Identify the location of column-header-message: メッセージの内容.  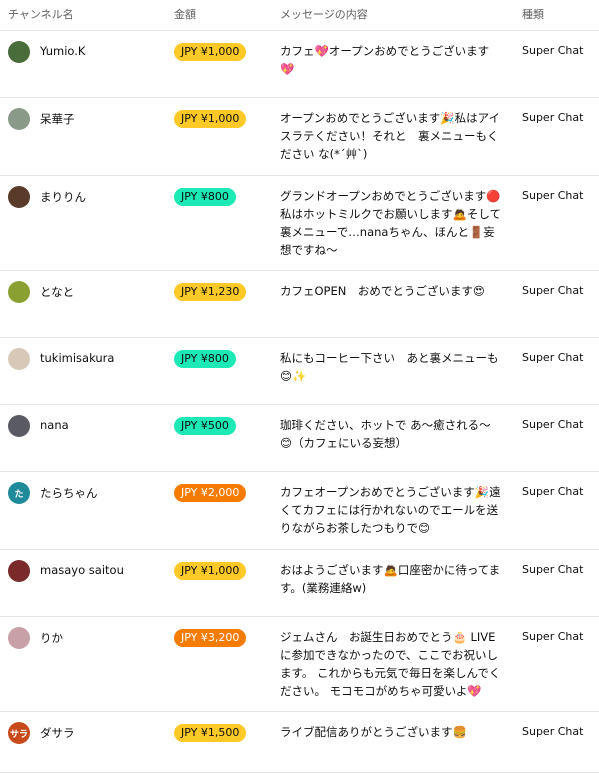
(324, 14).